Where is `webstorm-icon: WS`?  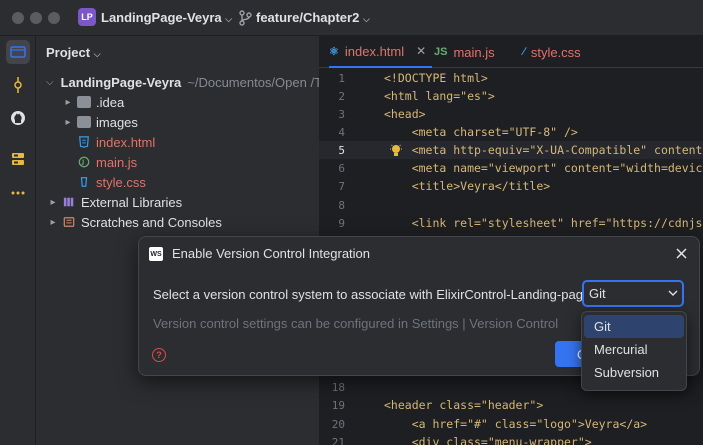 webstorm-icon: WS is located at coordinates (156, 254).